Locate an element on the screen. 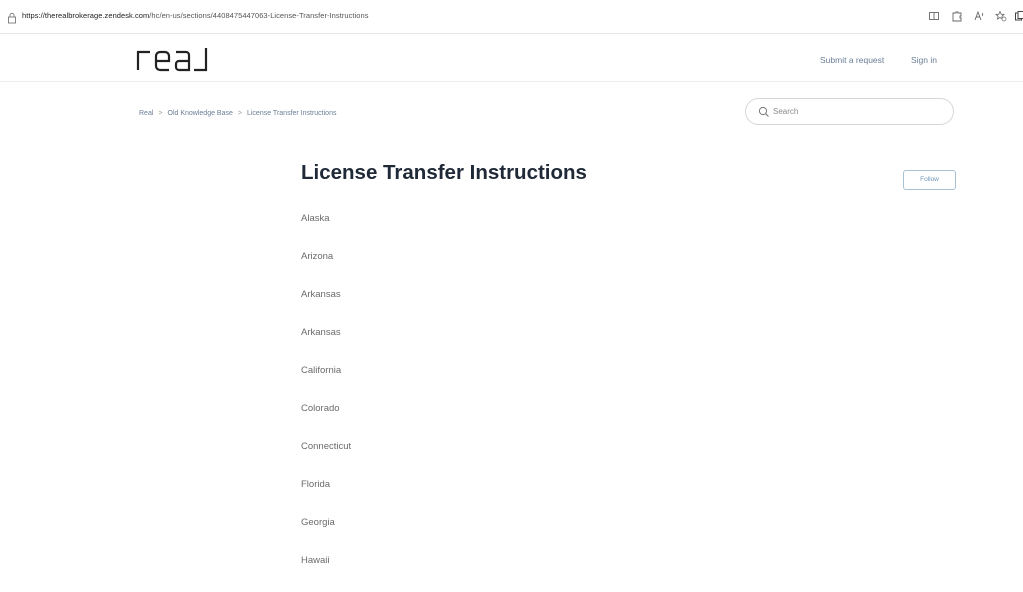  page-title: License Transfer Instructions is located at coordinates (444, 172).